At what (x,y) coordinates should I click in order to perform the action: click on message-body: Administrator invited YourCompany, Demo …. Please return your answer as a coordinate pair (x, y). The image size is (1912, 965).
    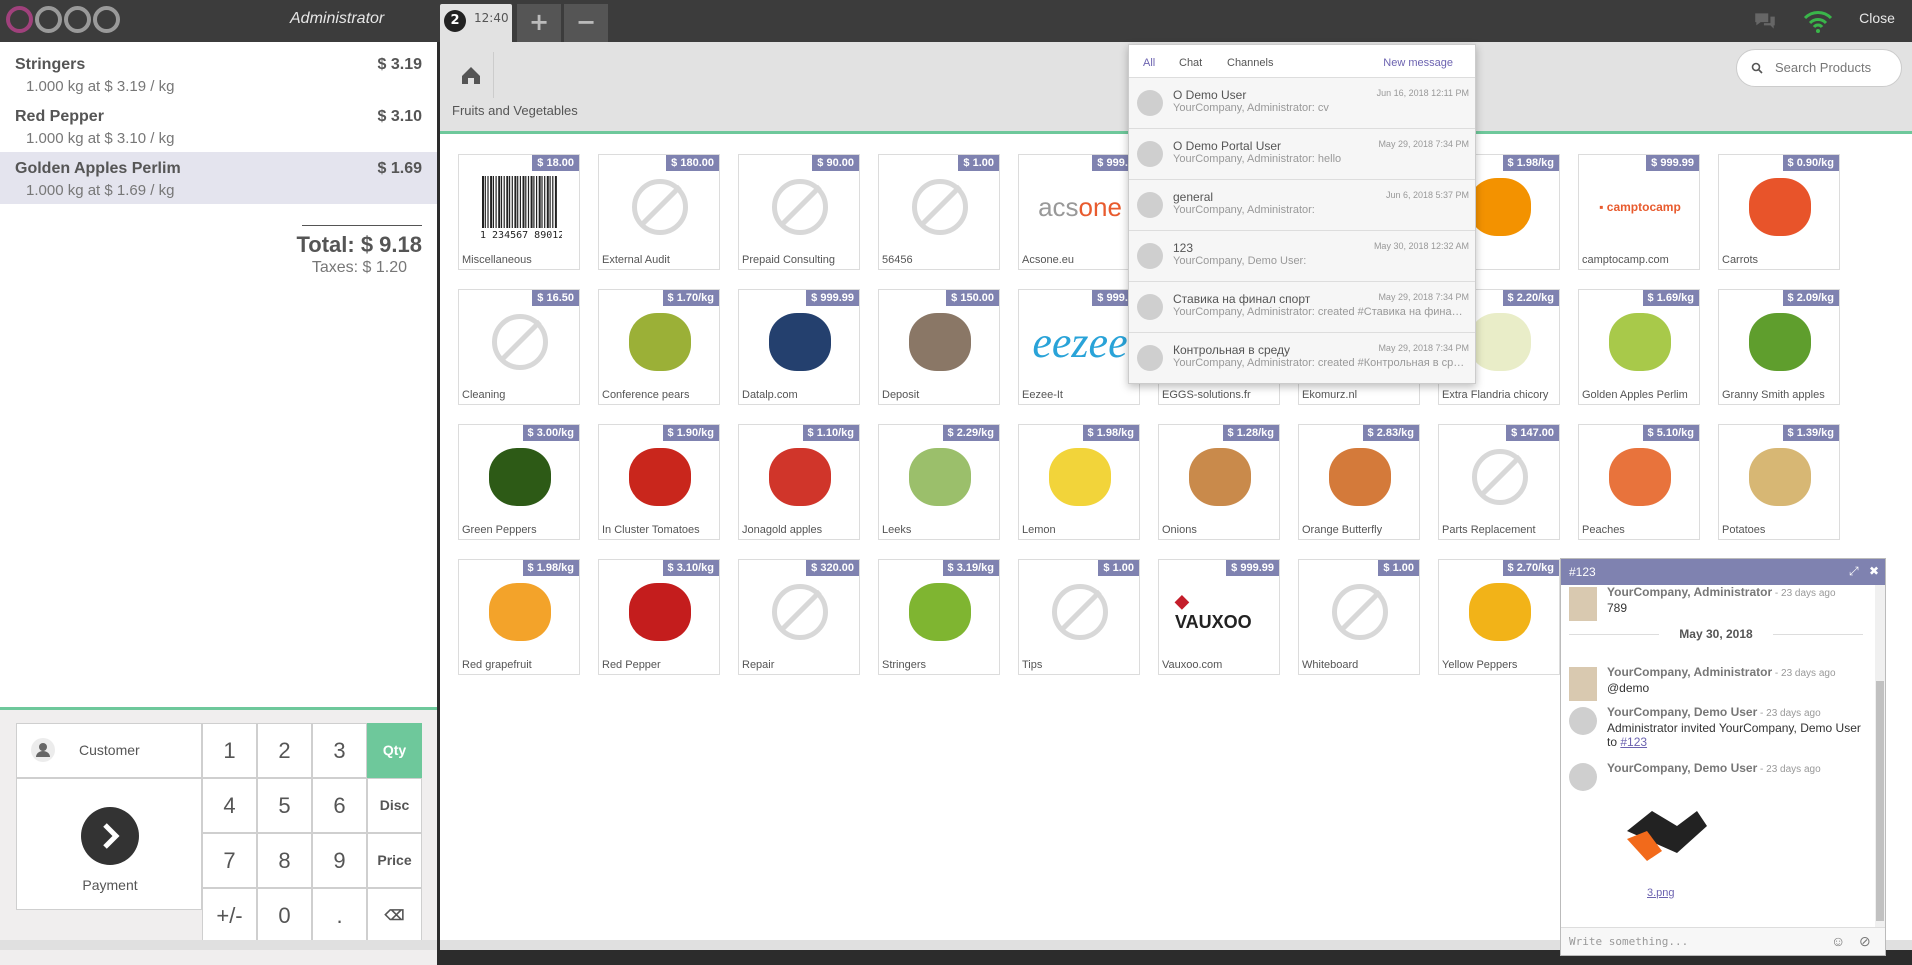
    Looking at the image, I should click on (1734, 735).